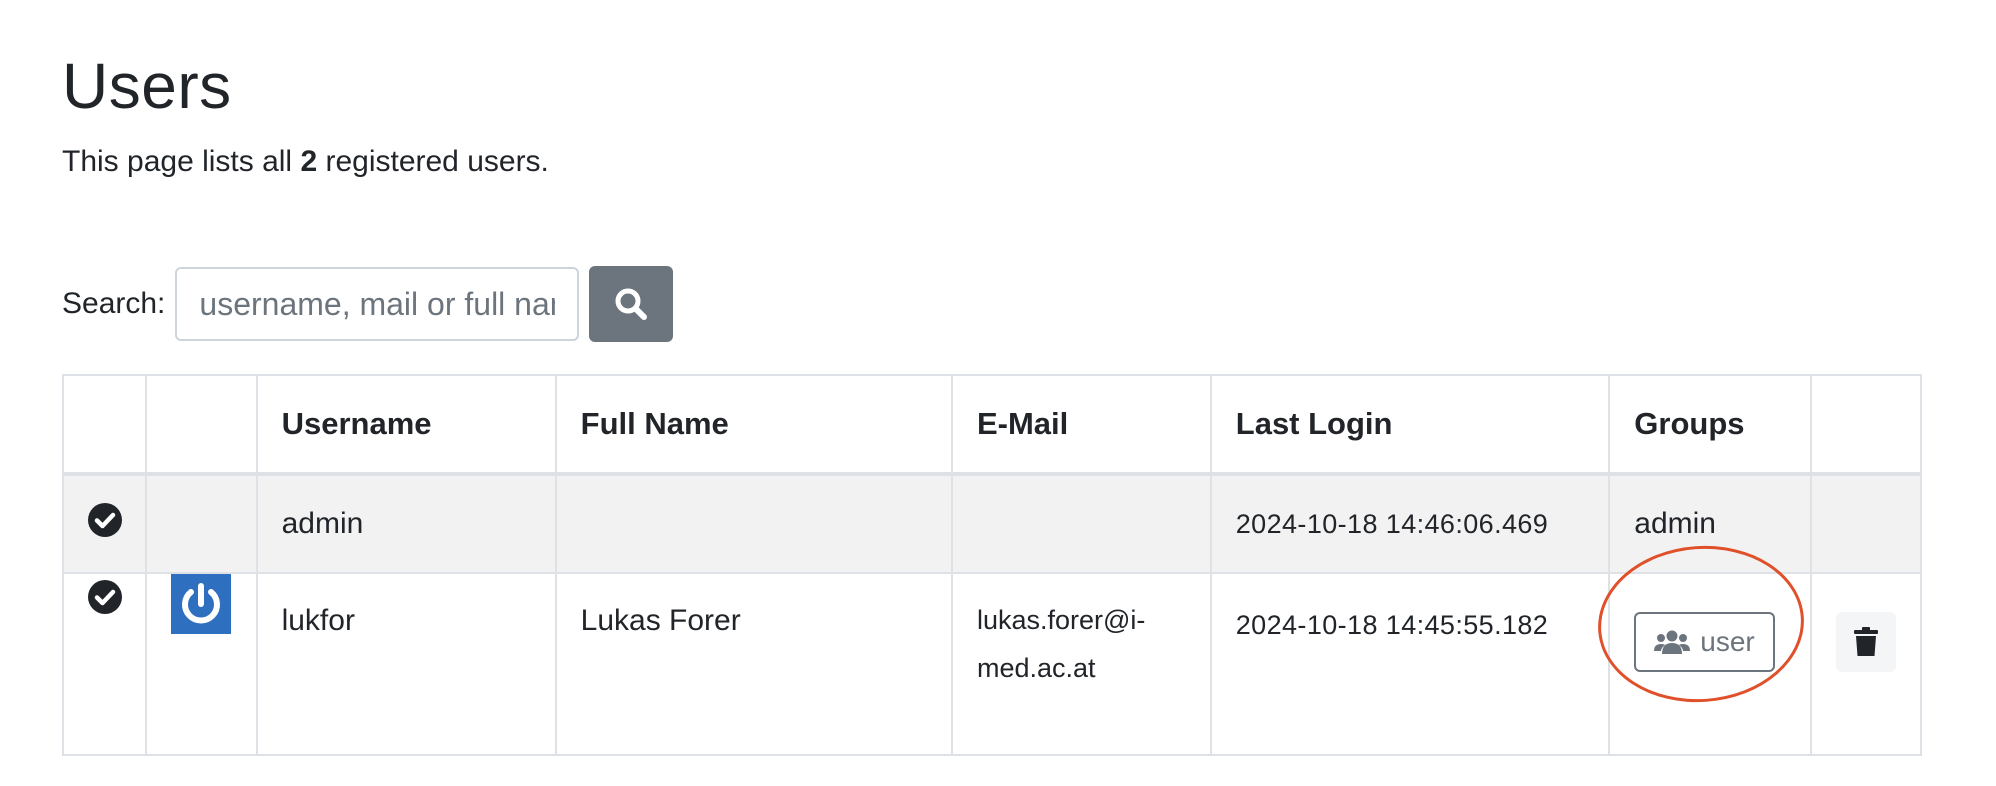  Describe the element at coordinates (753, 664) in the screenshot. I see `full-name-cell: Lukas Forer` at that location.